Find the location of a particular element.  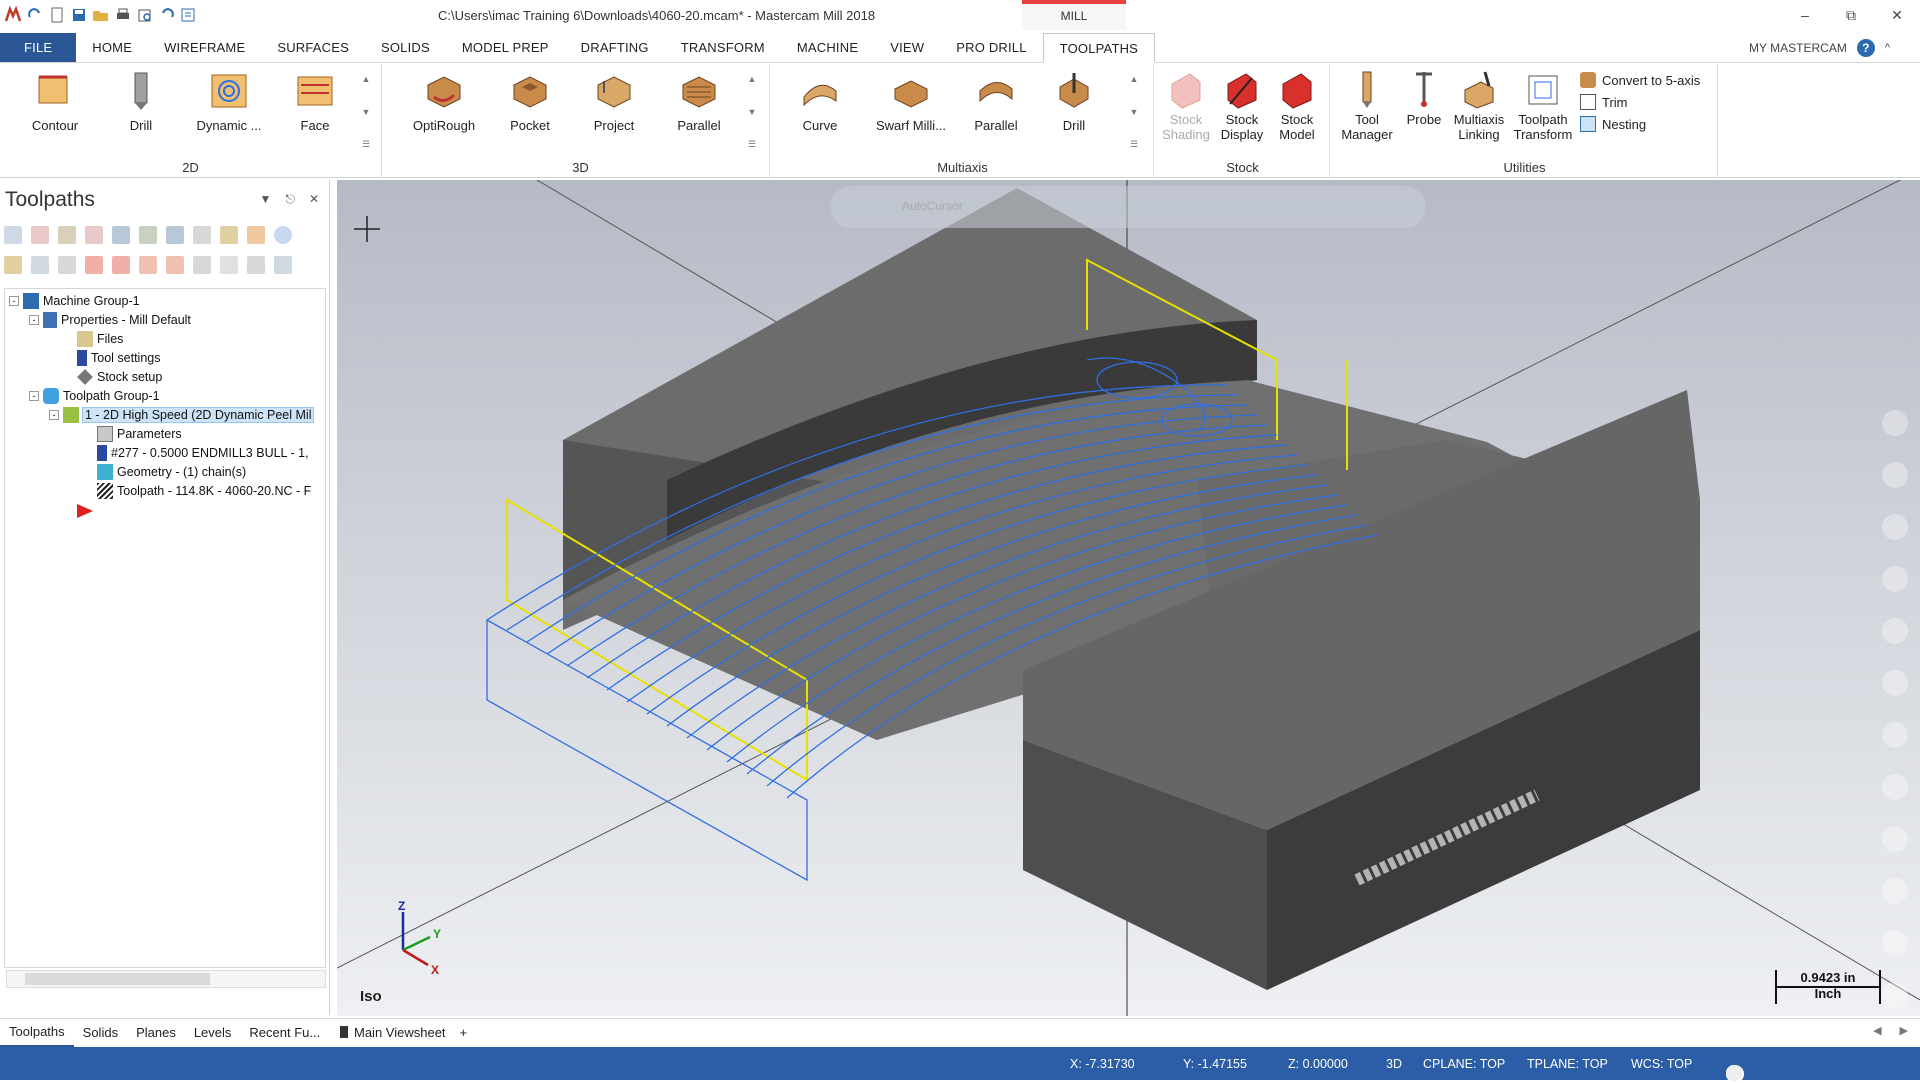

project-button: Project is located at coordinates (614, 101).